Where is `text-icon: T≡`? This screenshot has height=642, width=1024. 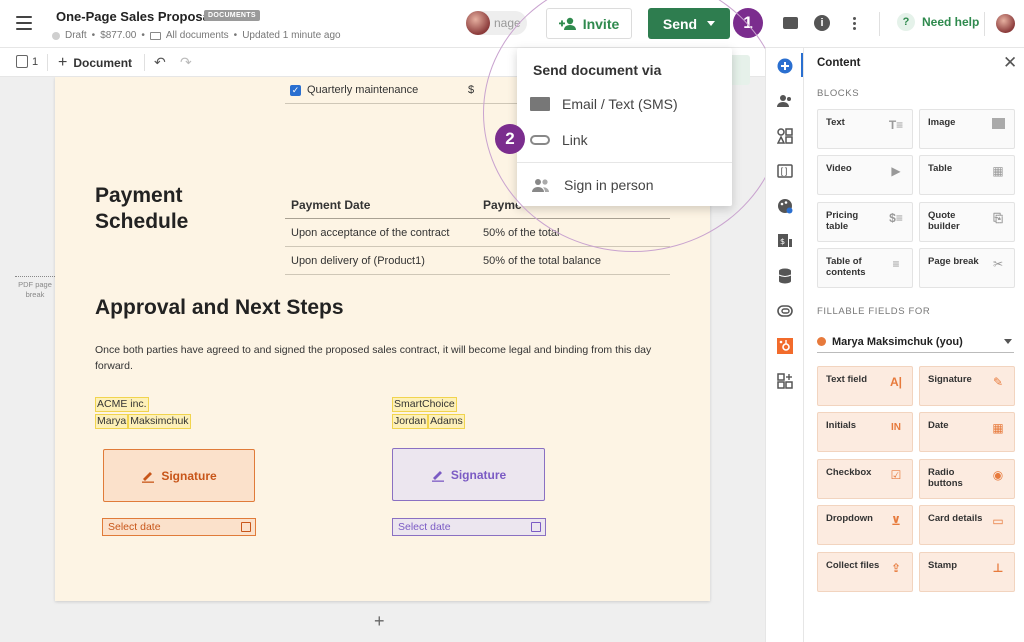
text-icon: T≡ is located at coordinates (896, 125).